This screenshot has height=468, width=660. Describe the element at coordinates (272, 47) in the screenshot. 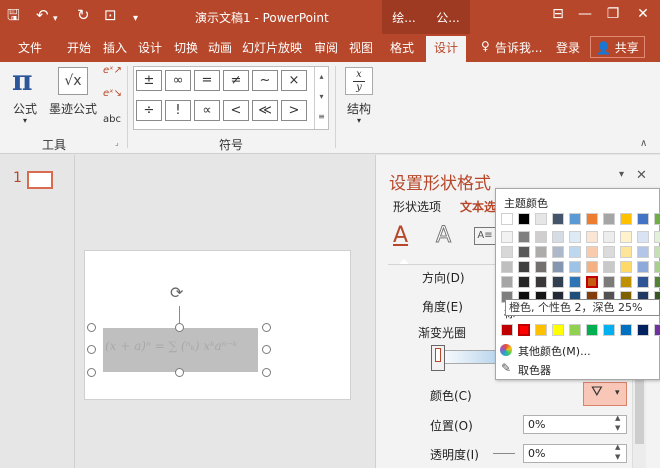

I see `tab-slideshow: 幻灯片放映` at that location.